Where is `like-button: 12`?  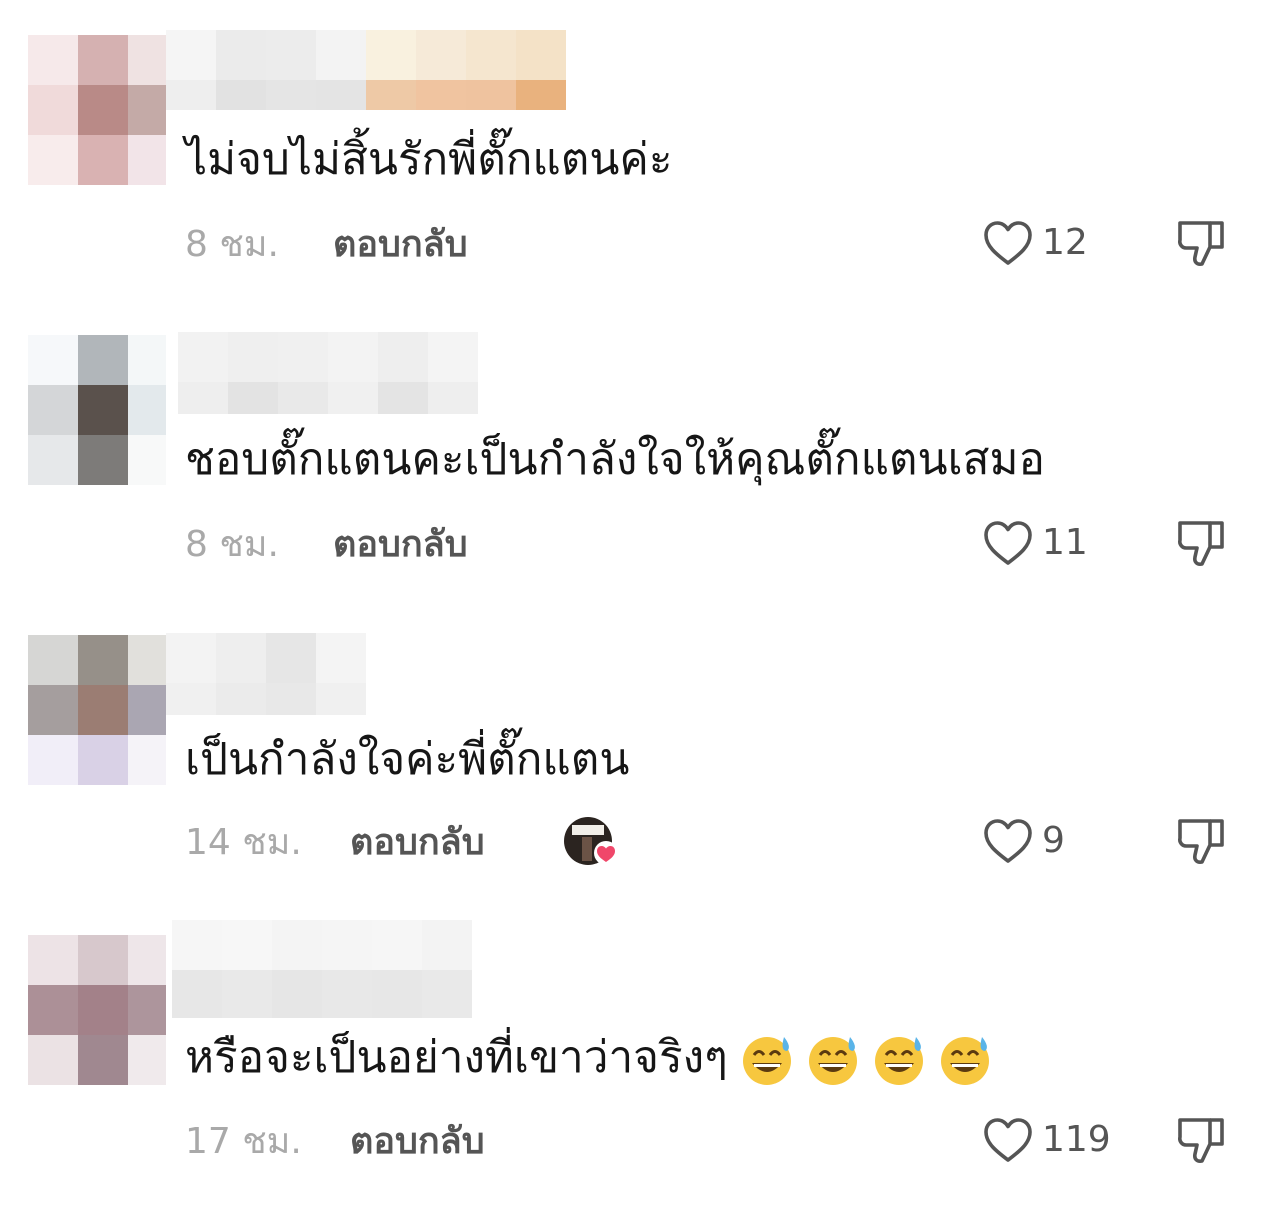
like-button: 12 is located at coordinates (1035, 243).